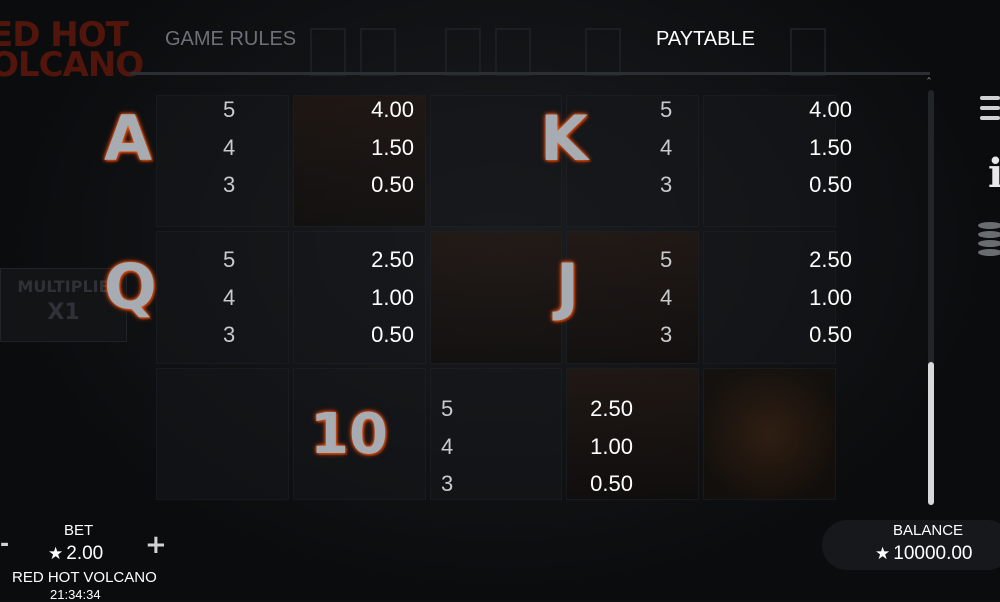  What do you see at coordinates (318, 297) in the screenshot?
I see `paytable-q: 5 2.50 4 1.00 3 0.50` at bounding box center [318, 297].